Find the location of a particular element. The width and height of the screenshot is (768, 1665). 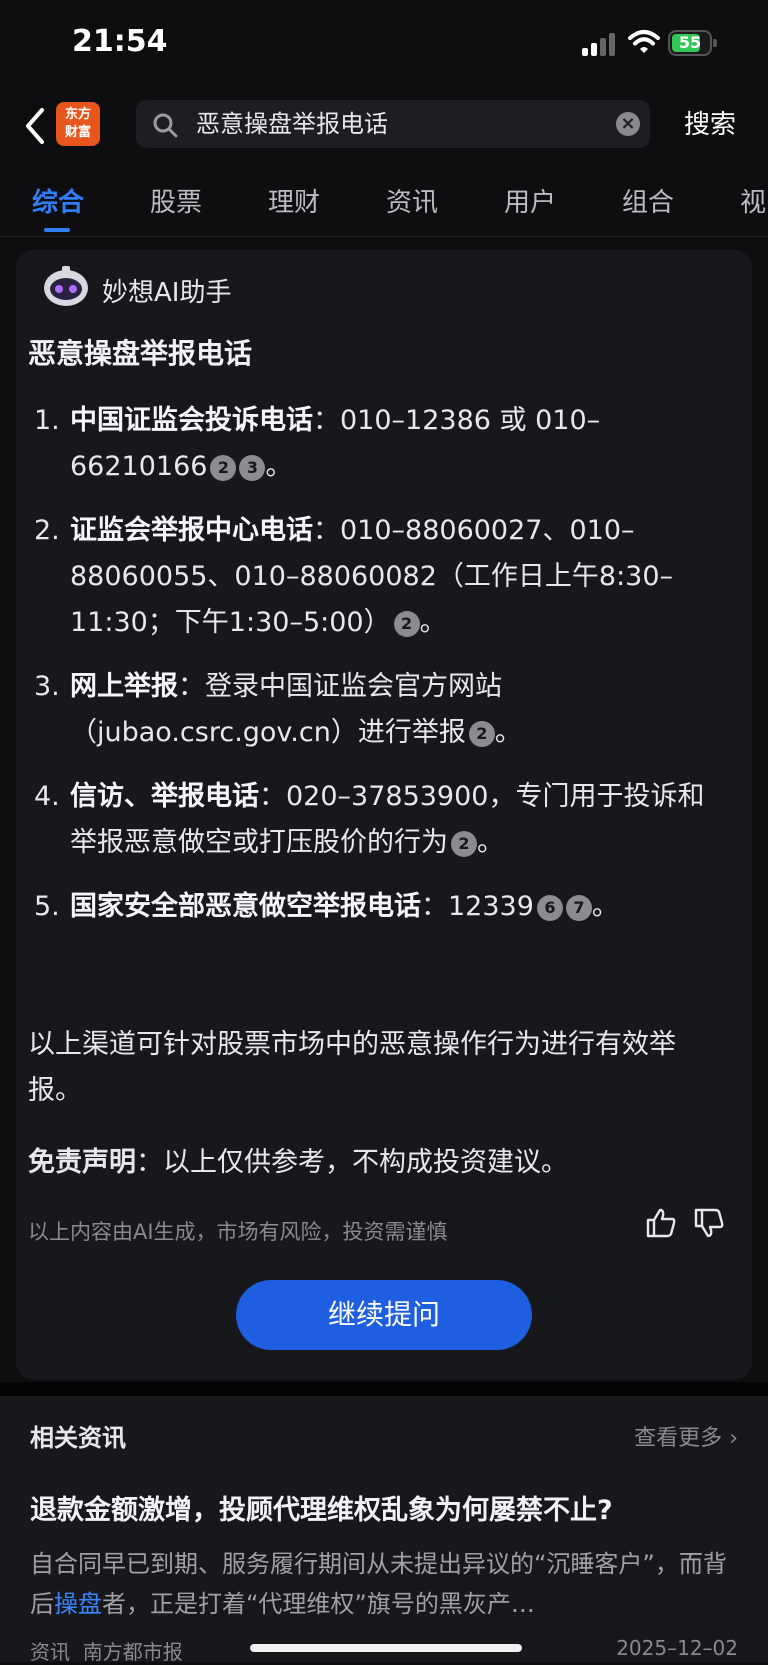

clear-search-icon: × is located at coordinates (628, 124).